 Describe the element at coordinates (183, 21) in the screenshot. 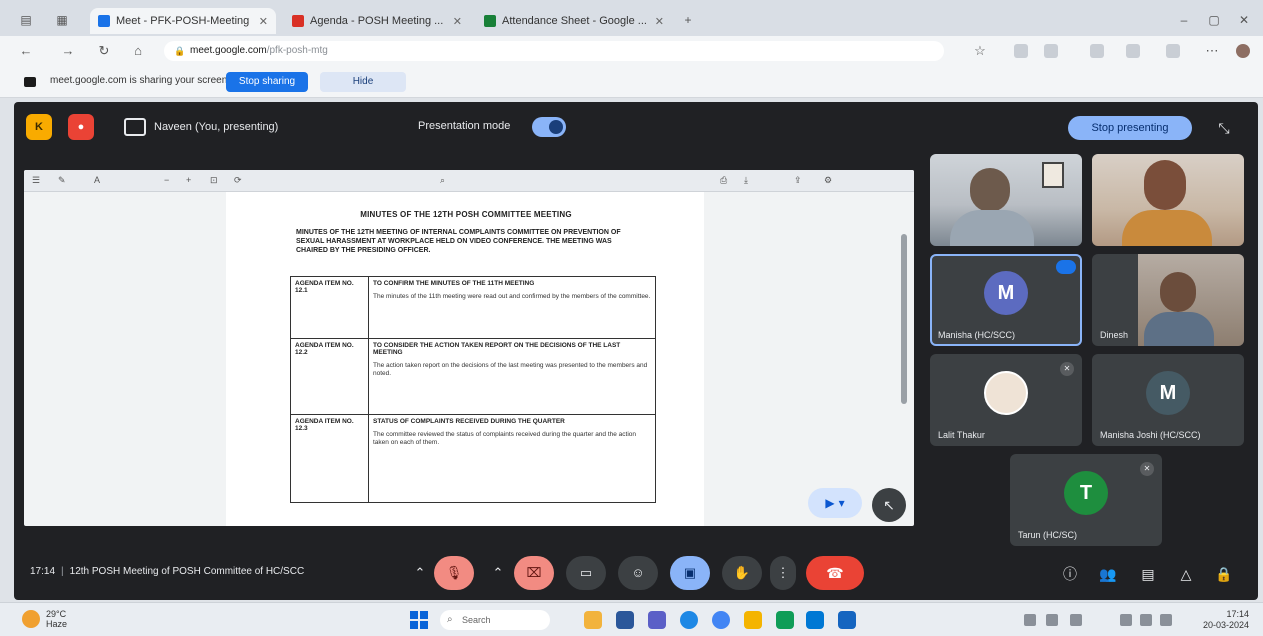

I see `tab-meet: Meet - PFK-POSH-Meeting ✕` at that location.